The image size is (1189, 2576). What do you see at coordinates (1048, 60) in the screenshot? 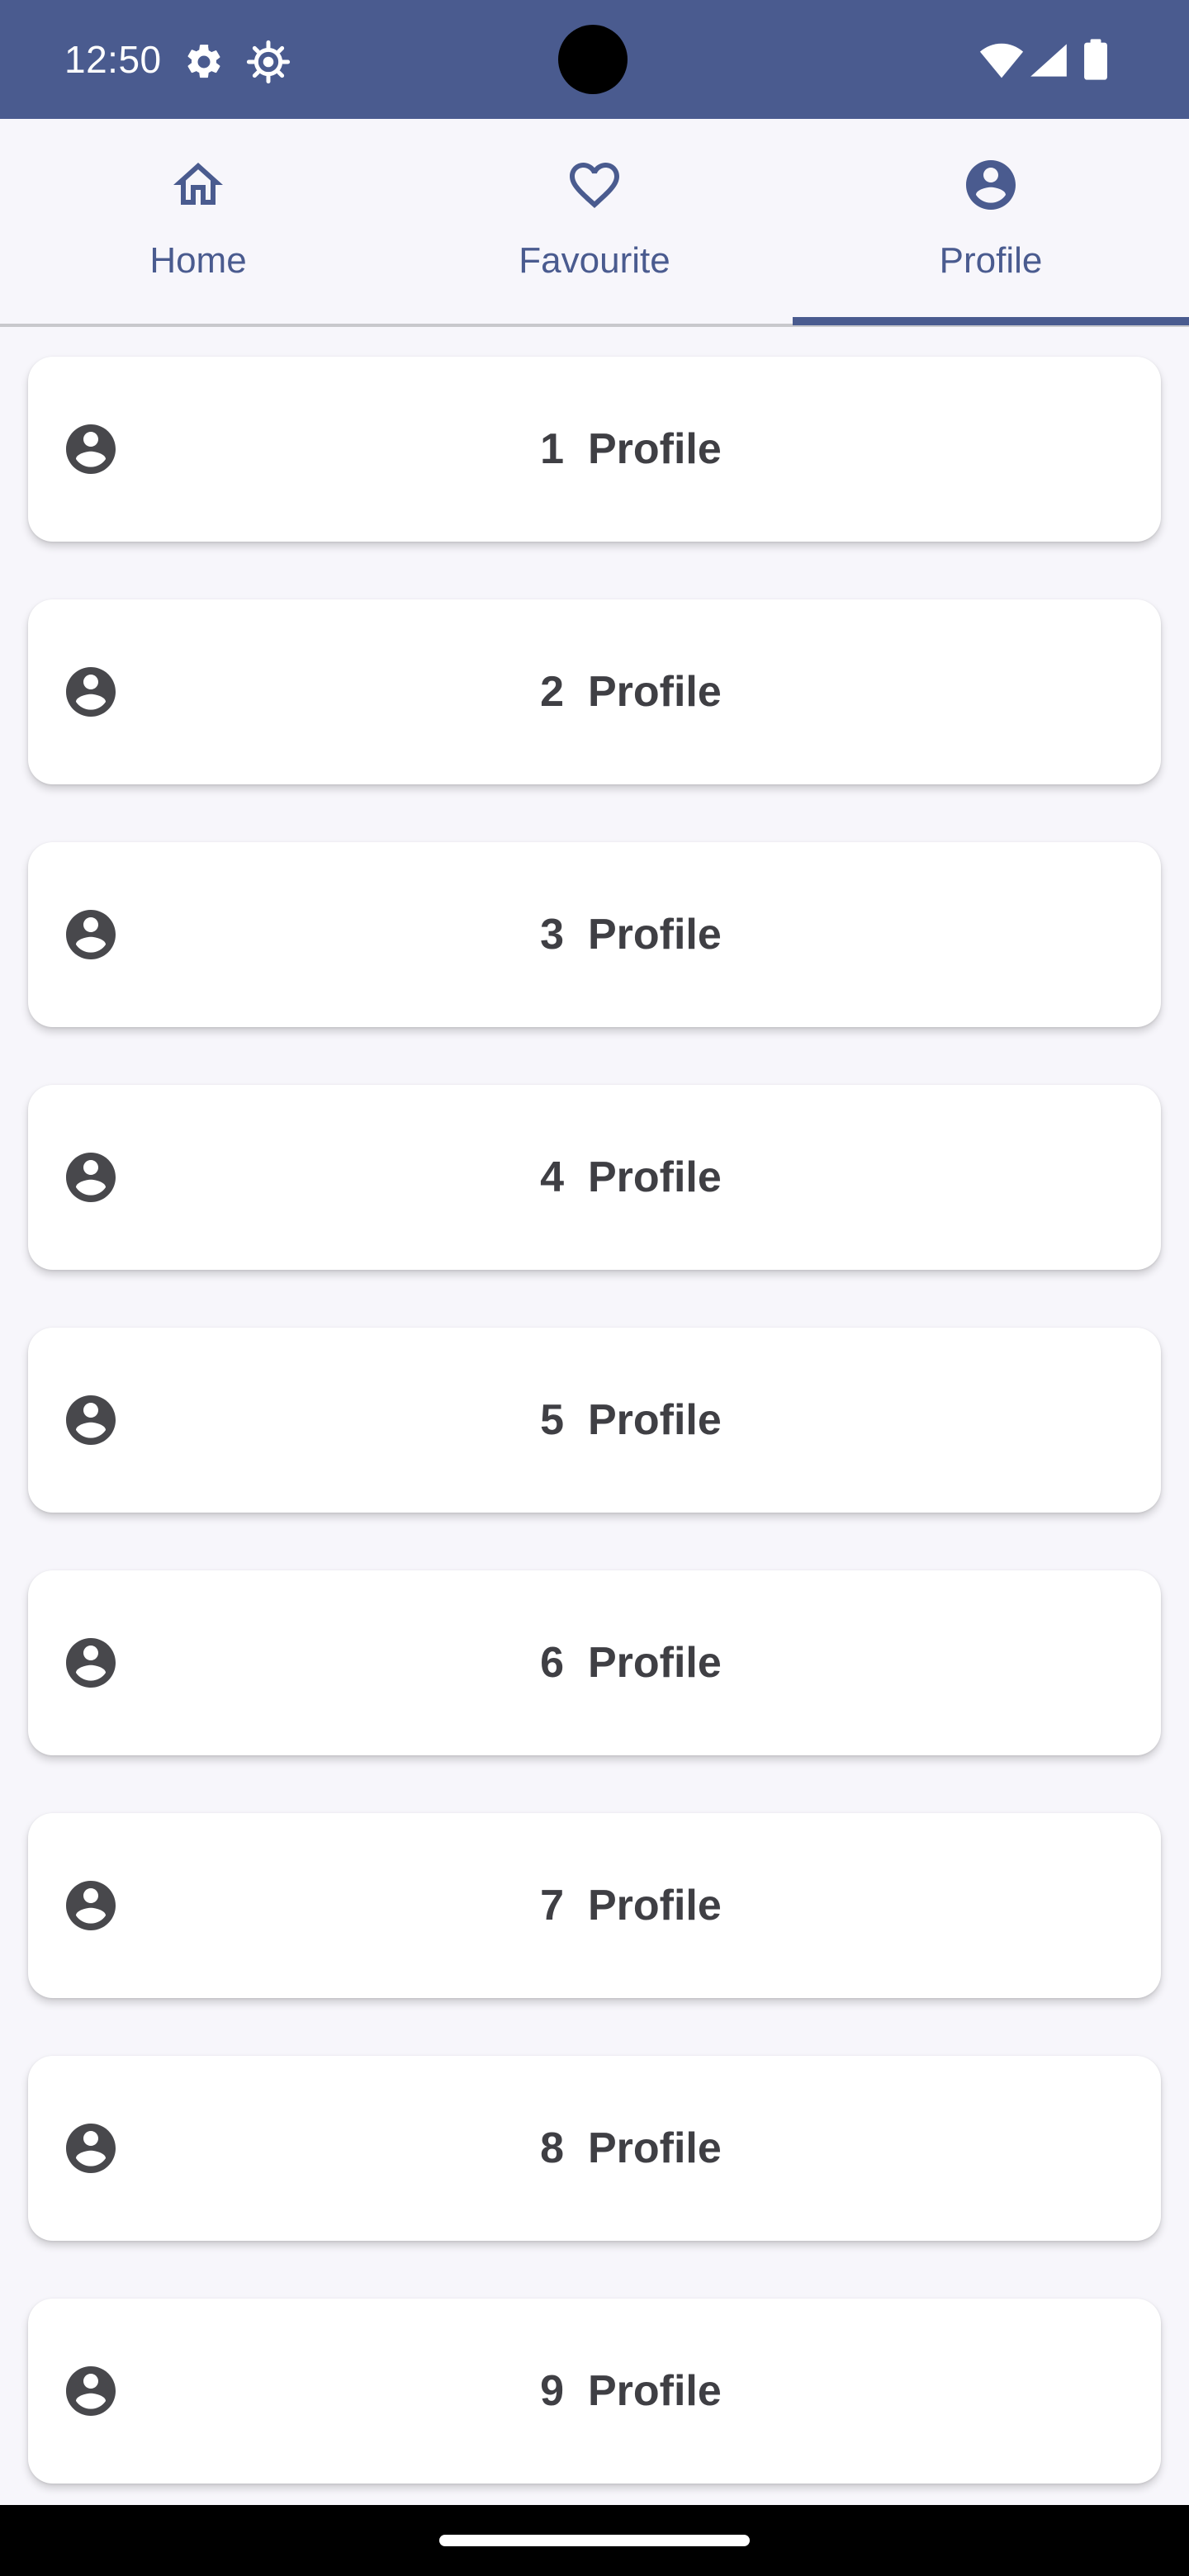
I see `cell-signal-icon` at bounding box center [1048, 60].